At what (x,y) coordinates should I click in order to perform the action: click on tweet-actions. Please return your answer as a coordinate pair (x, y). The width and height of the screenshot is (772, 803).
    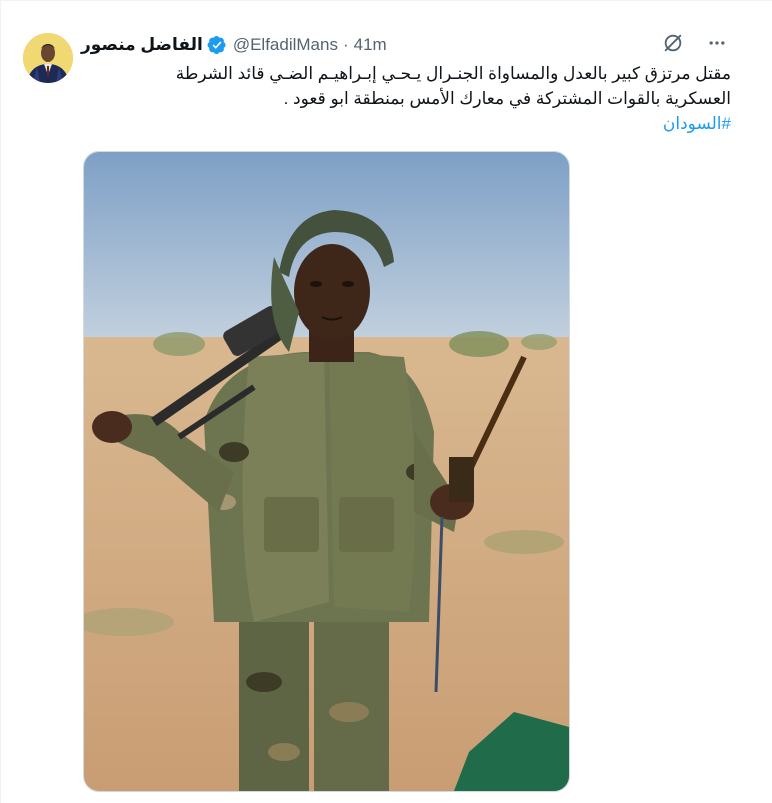
    Looking at the image, I should click on (695, 43).